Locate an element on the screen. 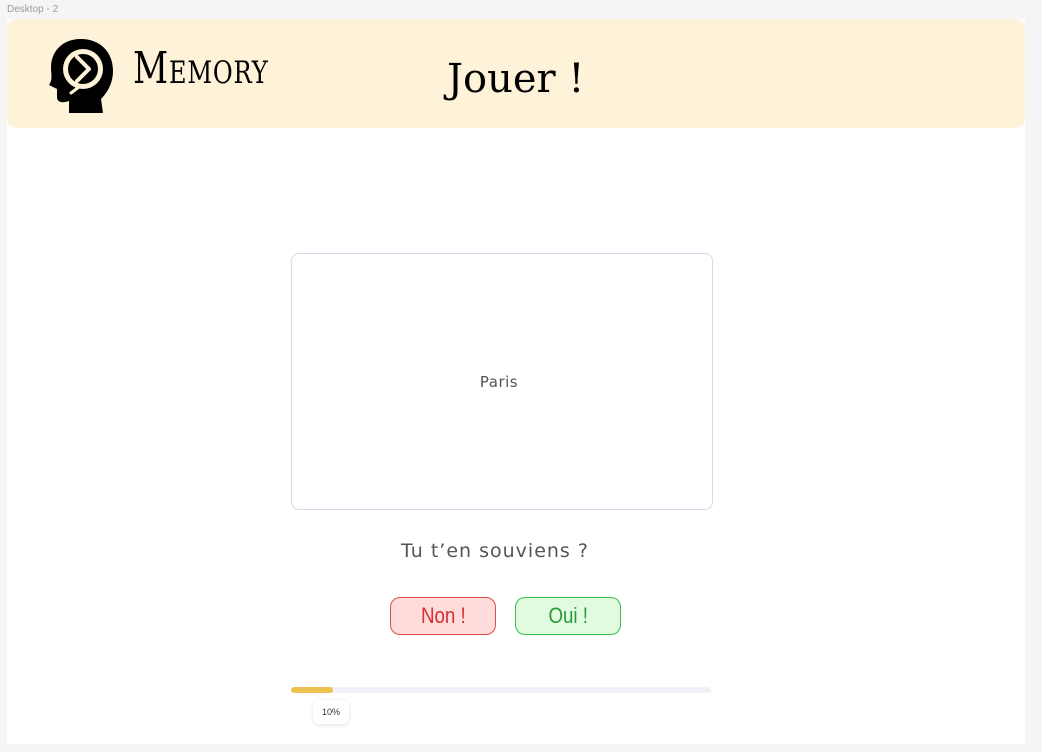 The height and width of the screenshot is (752, 1042). no-button-label: Non ! is located at coordinates (443, 615).